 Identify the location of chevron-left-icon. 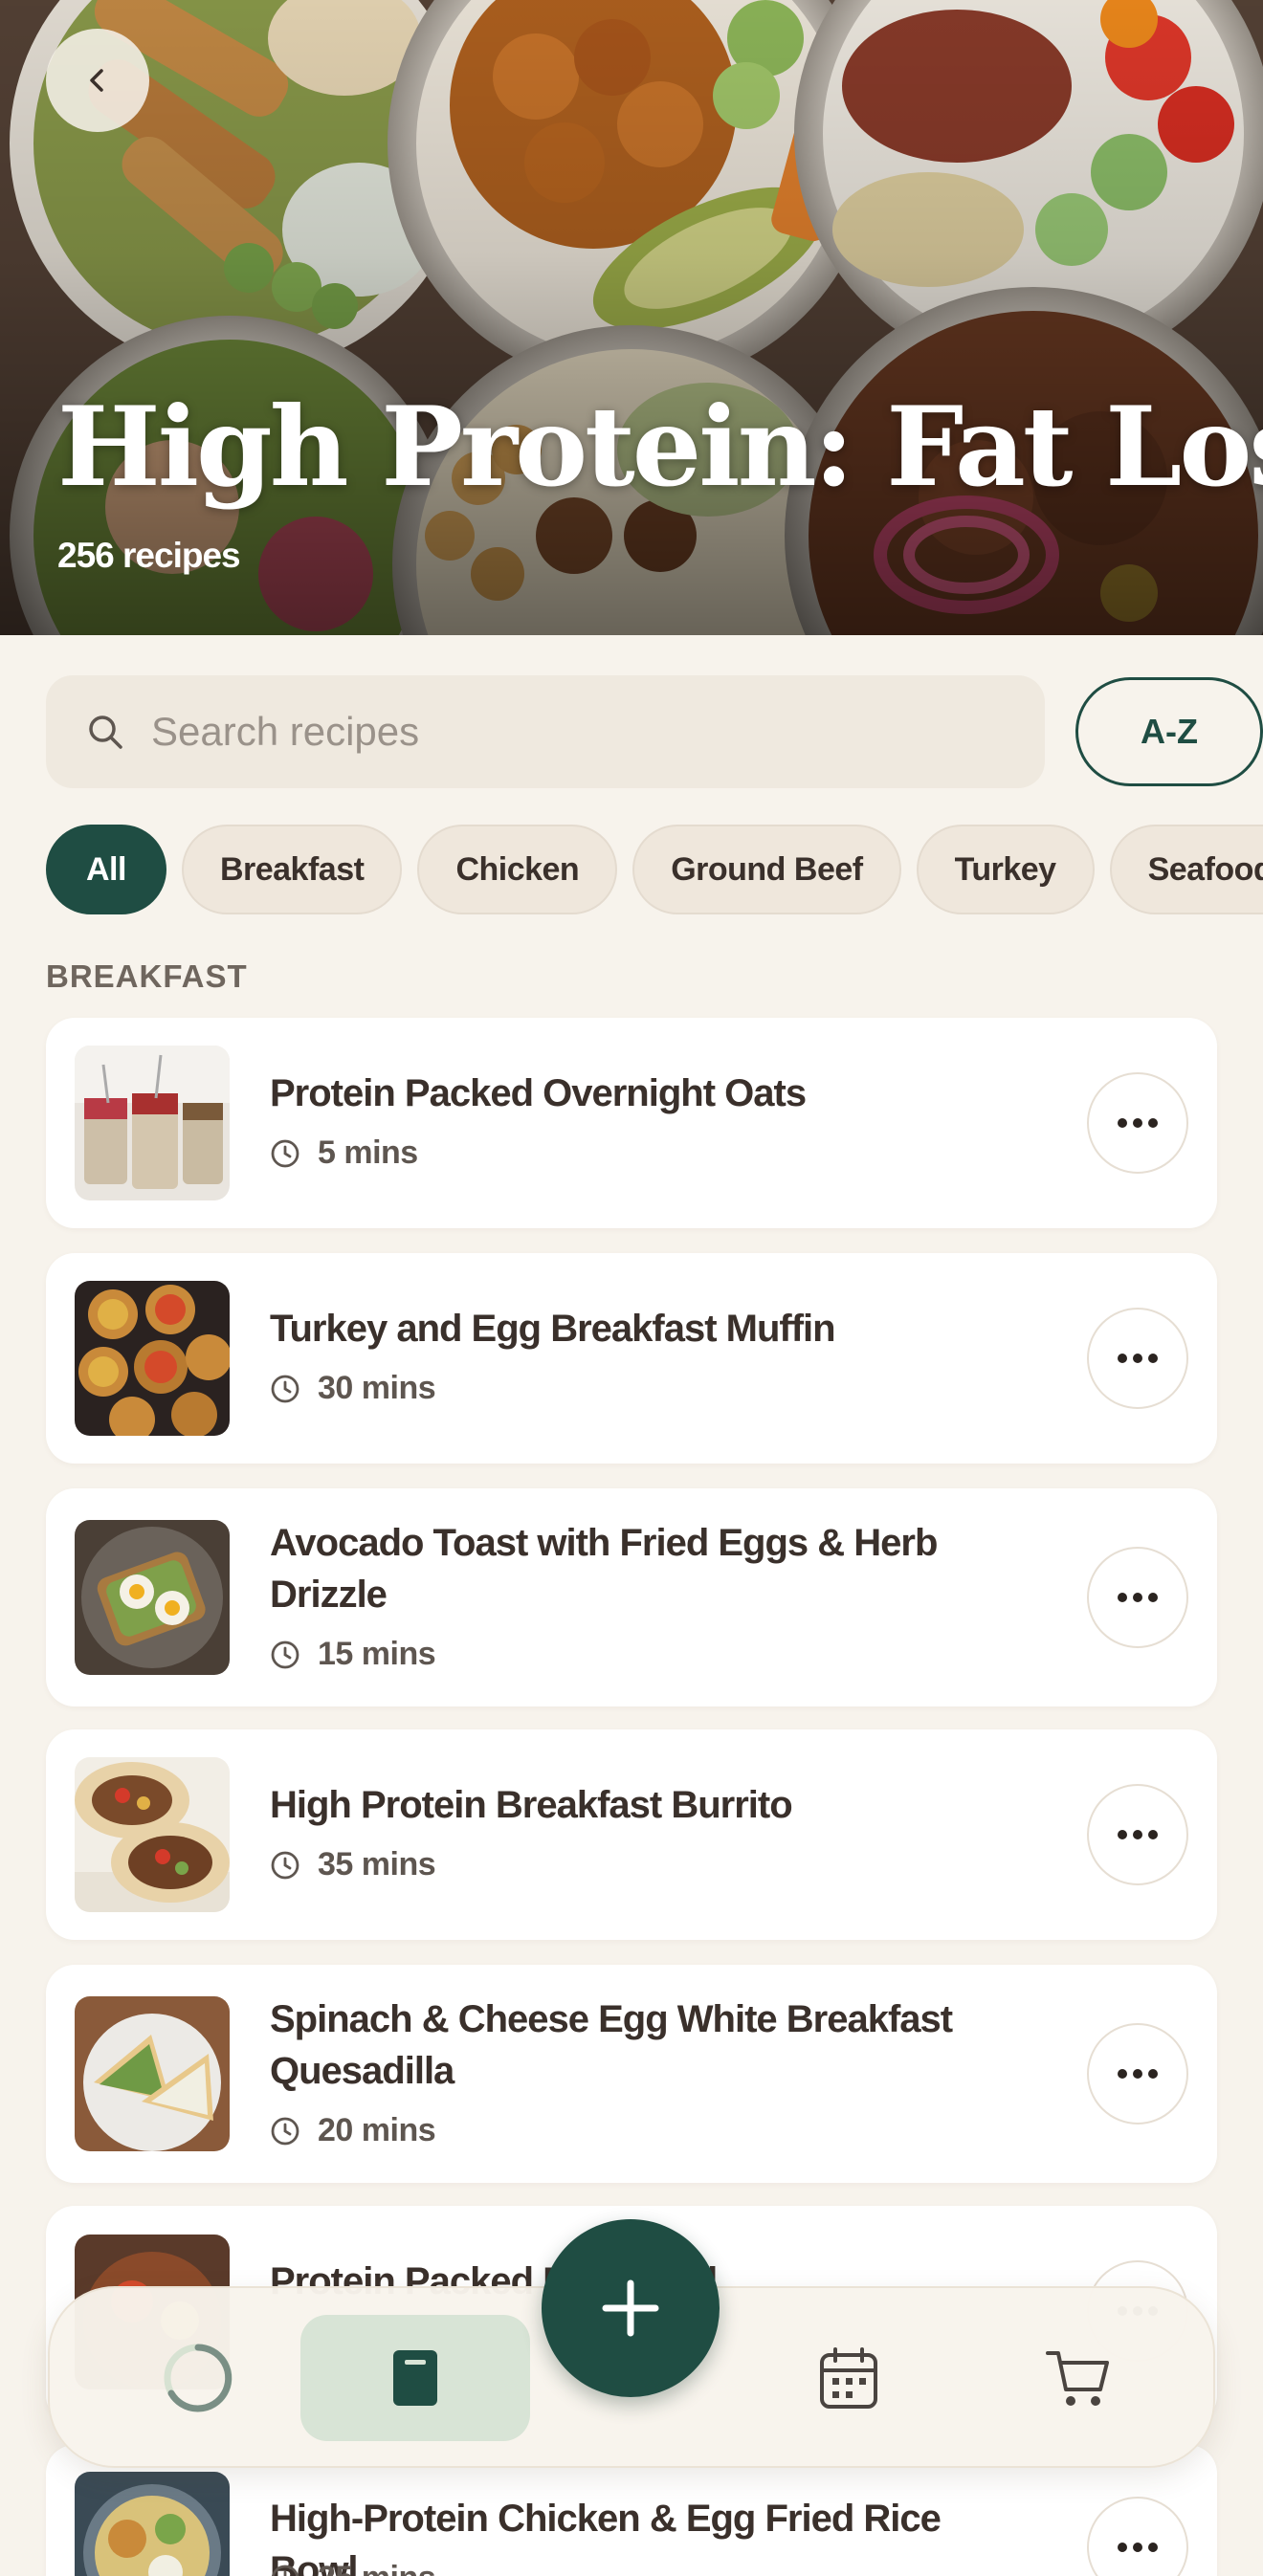
(96, 80).